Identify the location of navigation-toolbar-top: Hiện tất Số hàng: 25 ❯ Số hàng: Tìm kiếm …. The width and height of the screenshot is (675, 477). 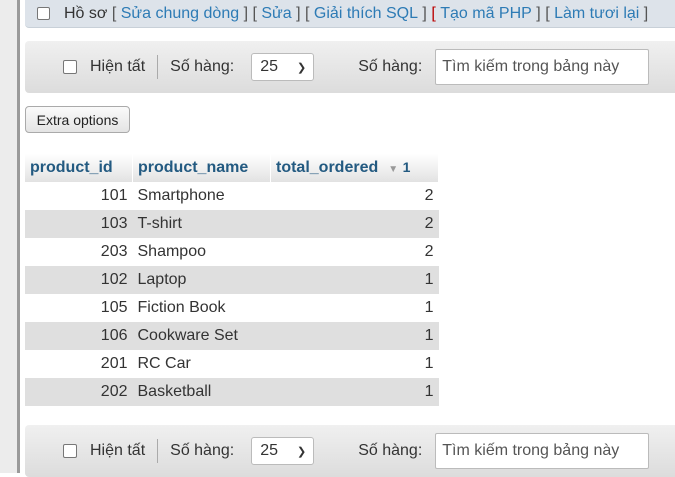
(350, 67).